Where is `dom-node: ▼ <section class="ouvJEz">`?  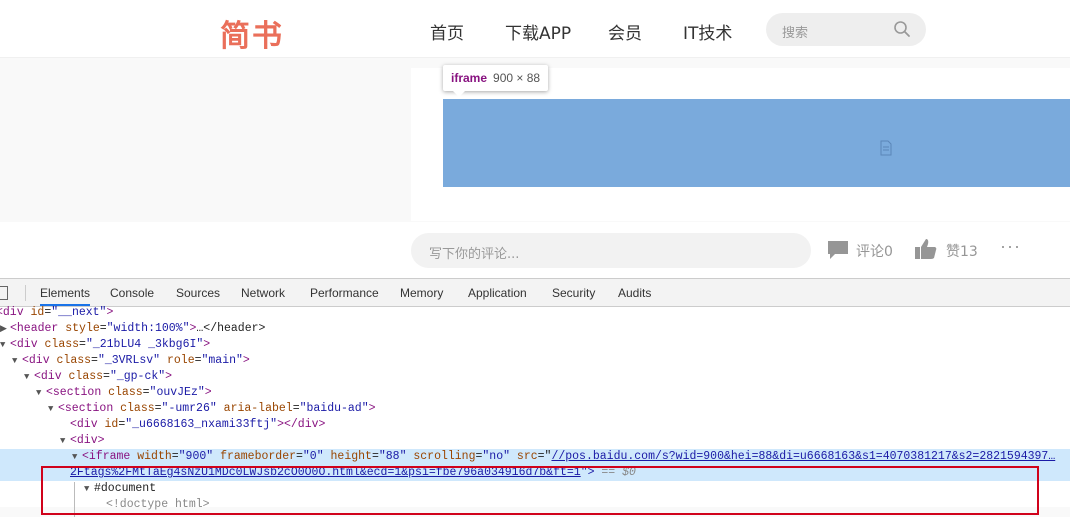
dom-node: ▼ <section class="ouvJEz"> is located at coordinates (124, 393).